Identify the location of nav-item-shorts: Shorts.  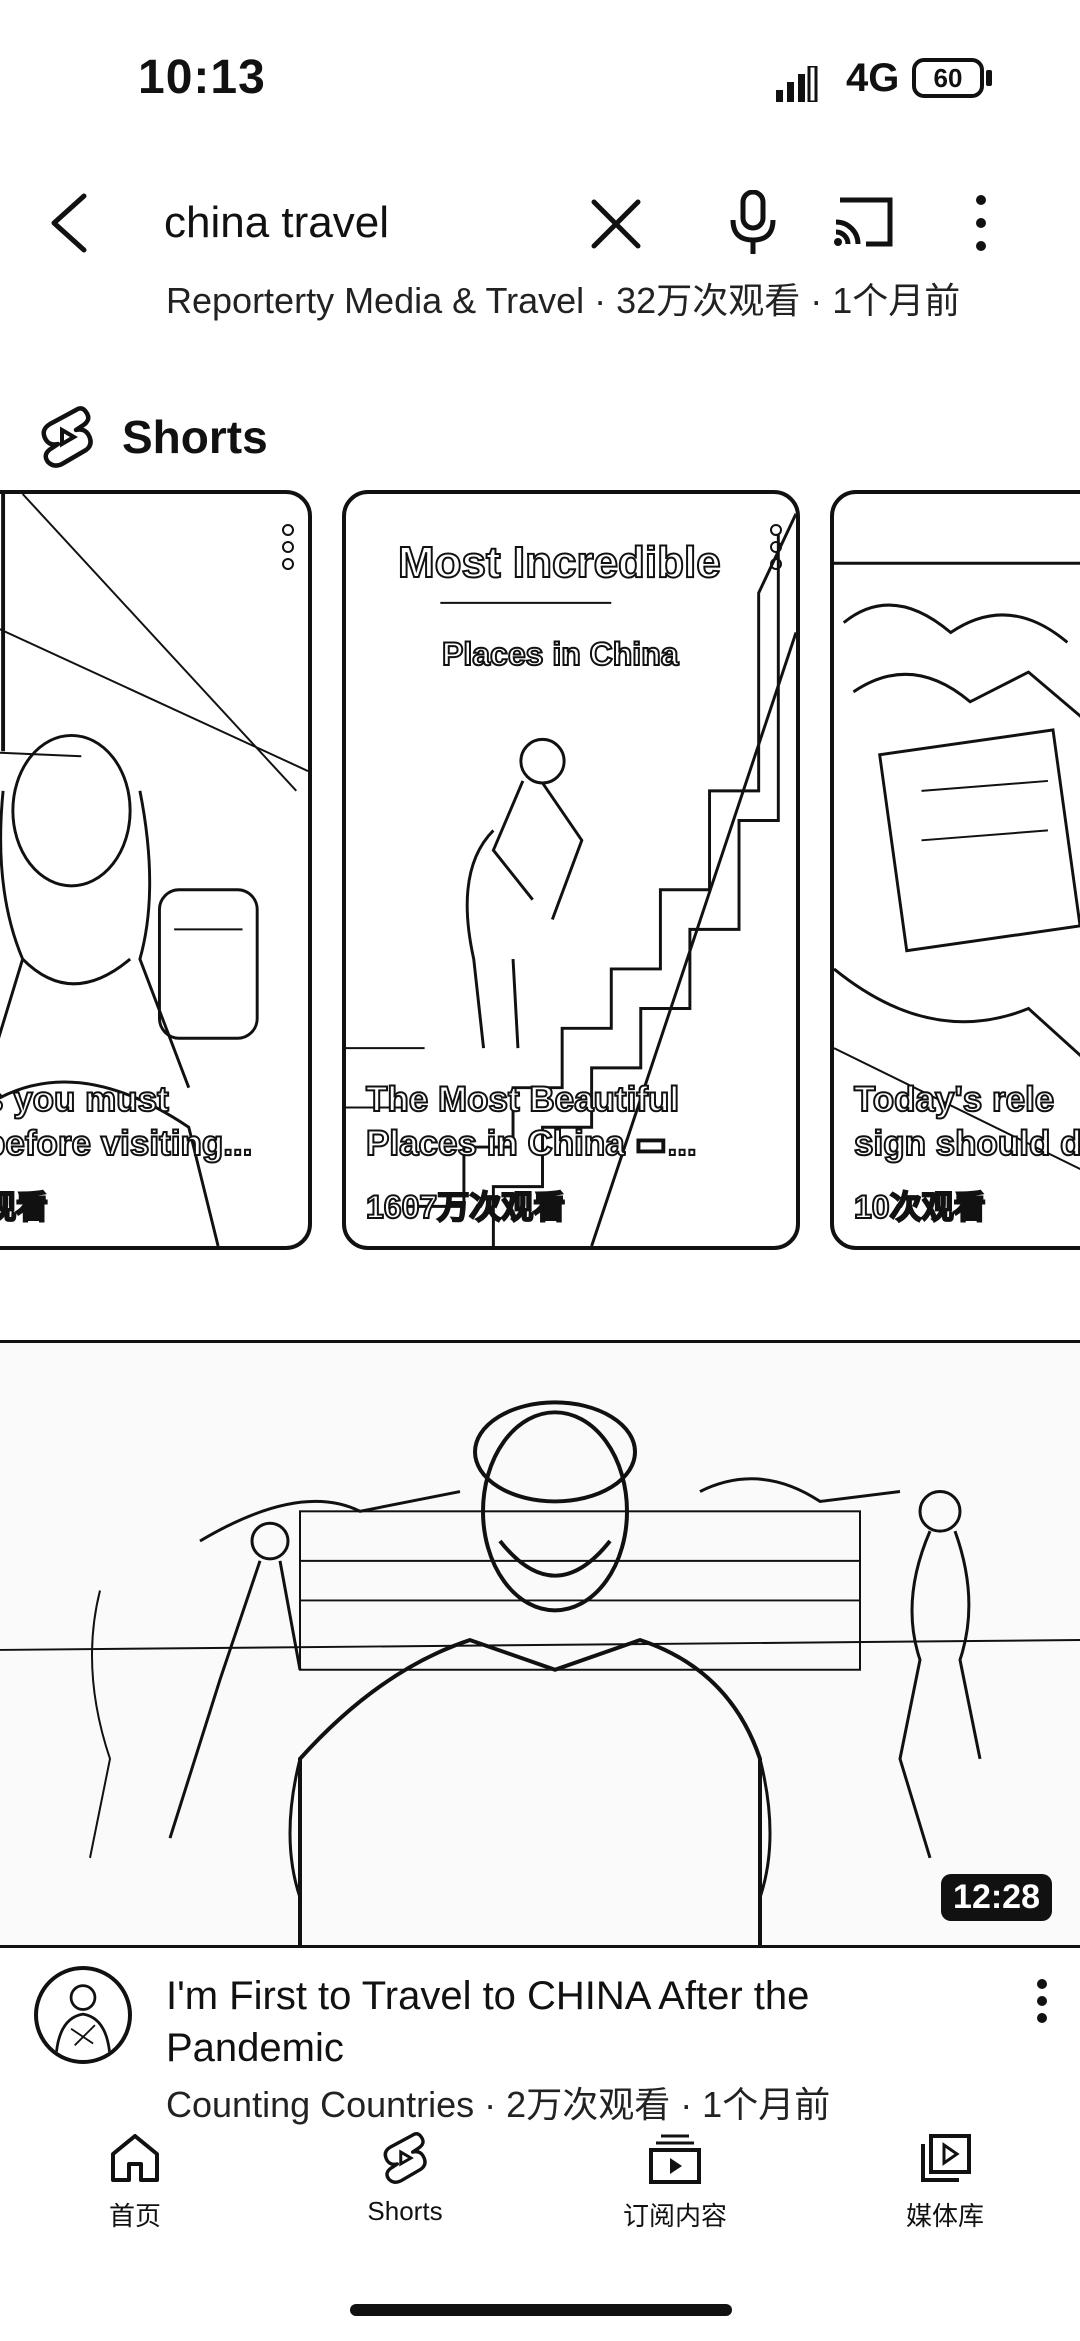
(405, 2178).